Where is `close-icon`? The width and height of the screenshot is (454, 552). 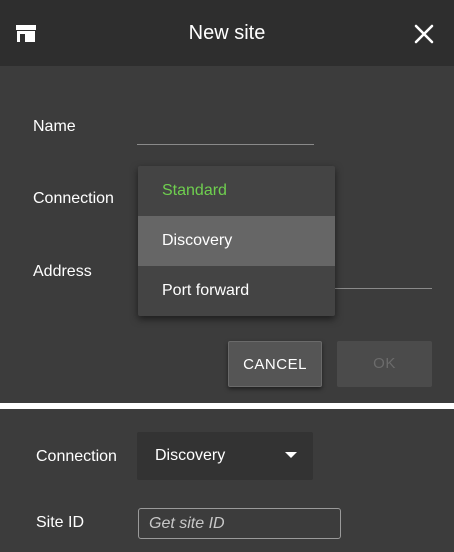 close-icon is located at coordinates (424, 34).